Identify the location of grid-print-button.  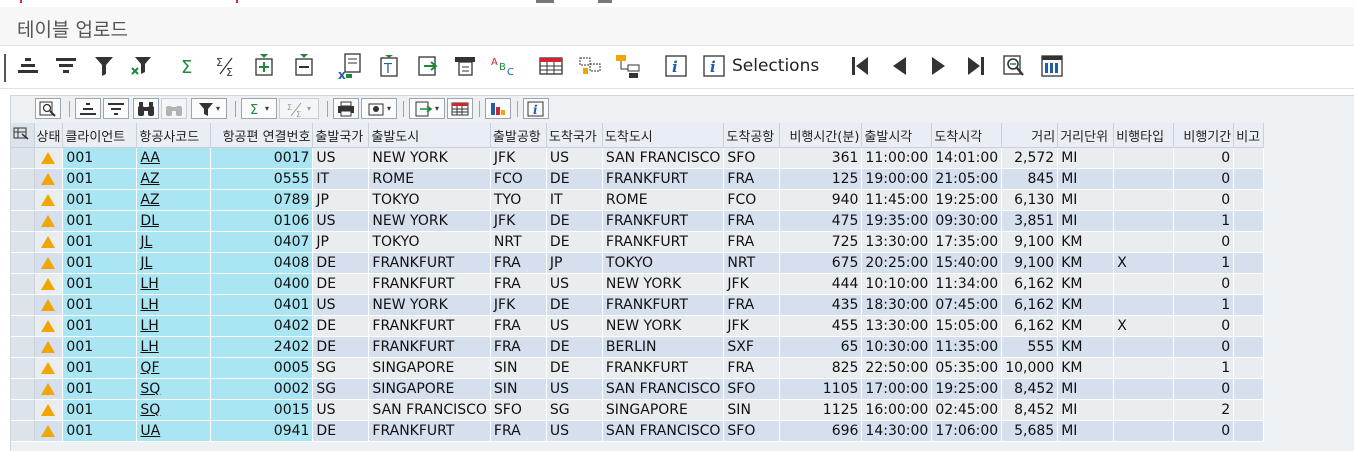
(346, 108).